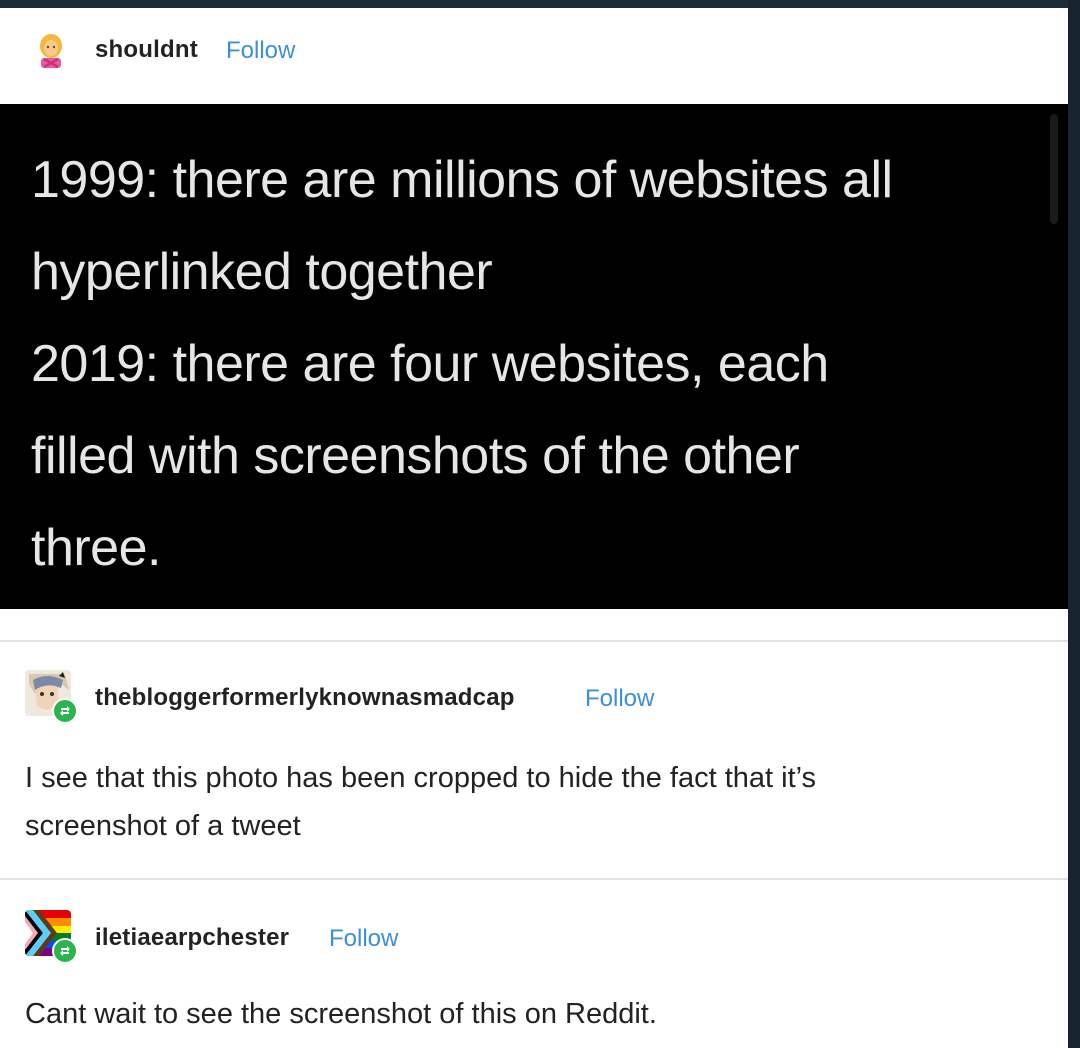 The image size is (1080, 1048). Describe the element at coordinates (146, 50) in the screenshot. I see `post-author-name: shouldnt` at that location.